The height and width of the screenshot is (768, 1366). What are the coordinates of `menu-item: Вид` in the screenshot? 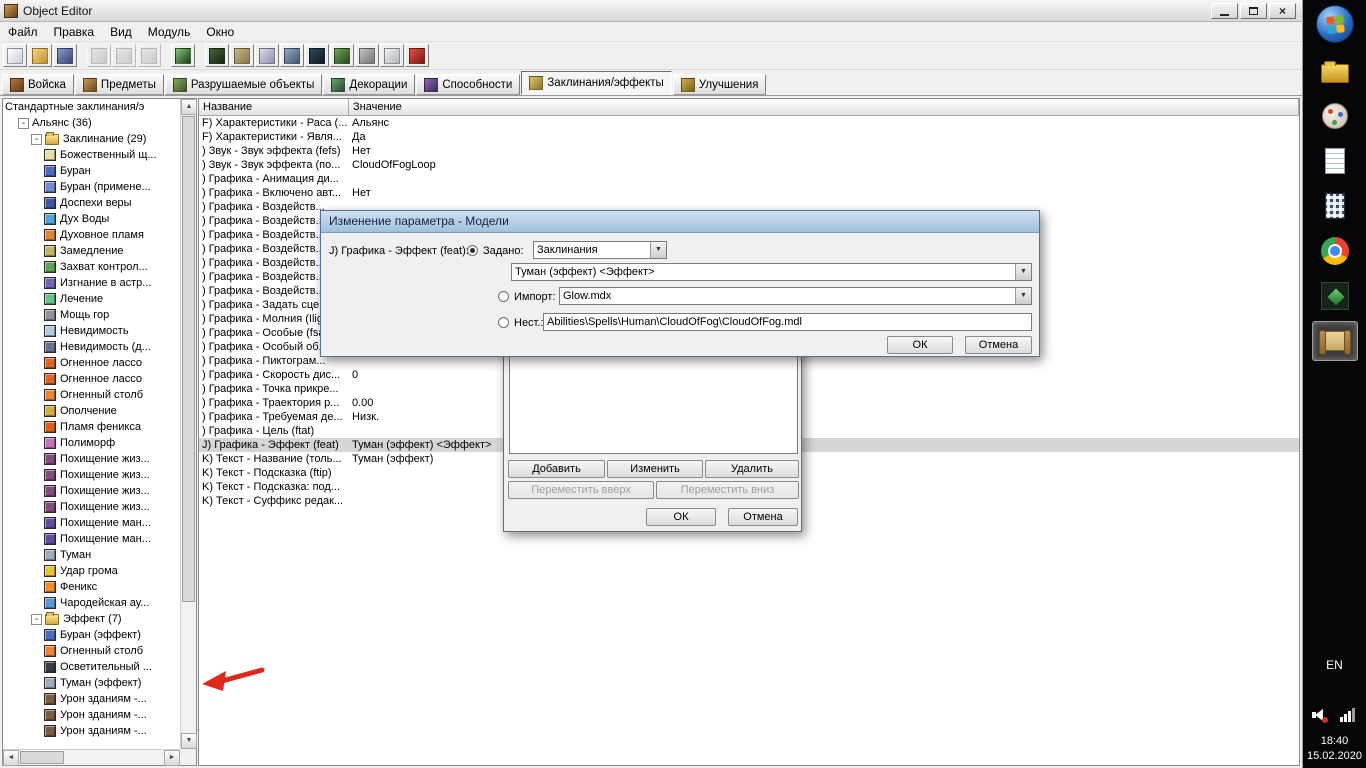 It's located at (121, 32).